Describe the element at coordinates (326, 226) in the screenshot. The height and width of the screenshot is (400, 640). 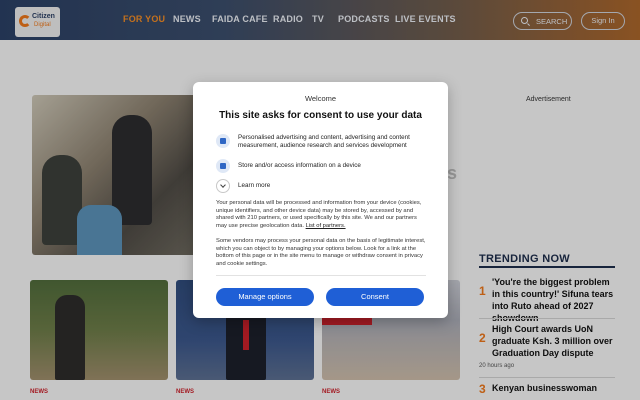
I see `list-of-partners-link: List of partners.` at that location.